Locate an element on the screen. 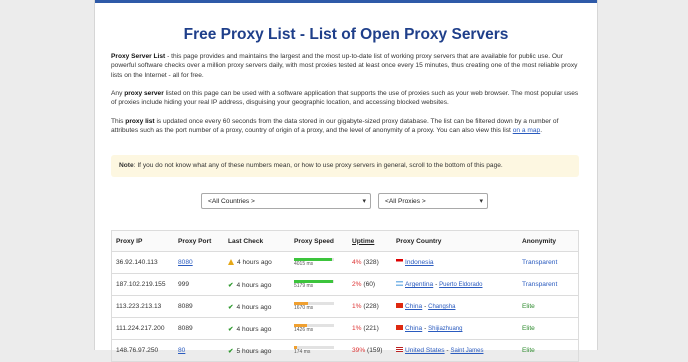 This screenshot has width=688, height=362. uptime-count: (60) is located at coordinates (369, 284).